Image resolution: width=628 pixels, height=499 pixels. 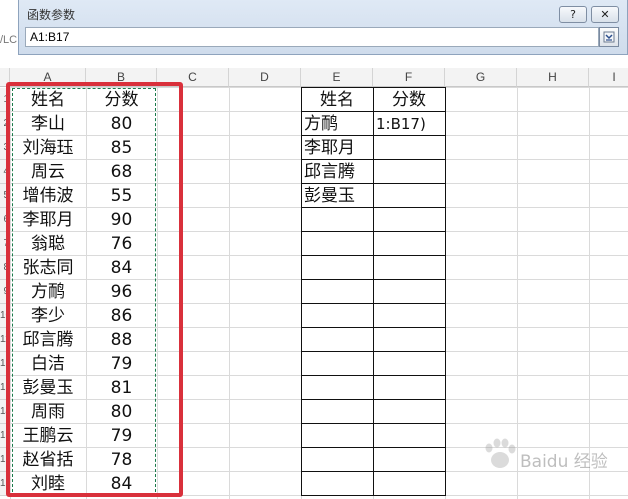 What do you see at coordinates (410, 124) in the screenshot?
I see `lookup-score-cell: 1:B17)` at bounding box center [410, 124].